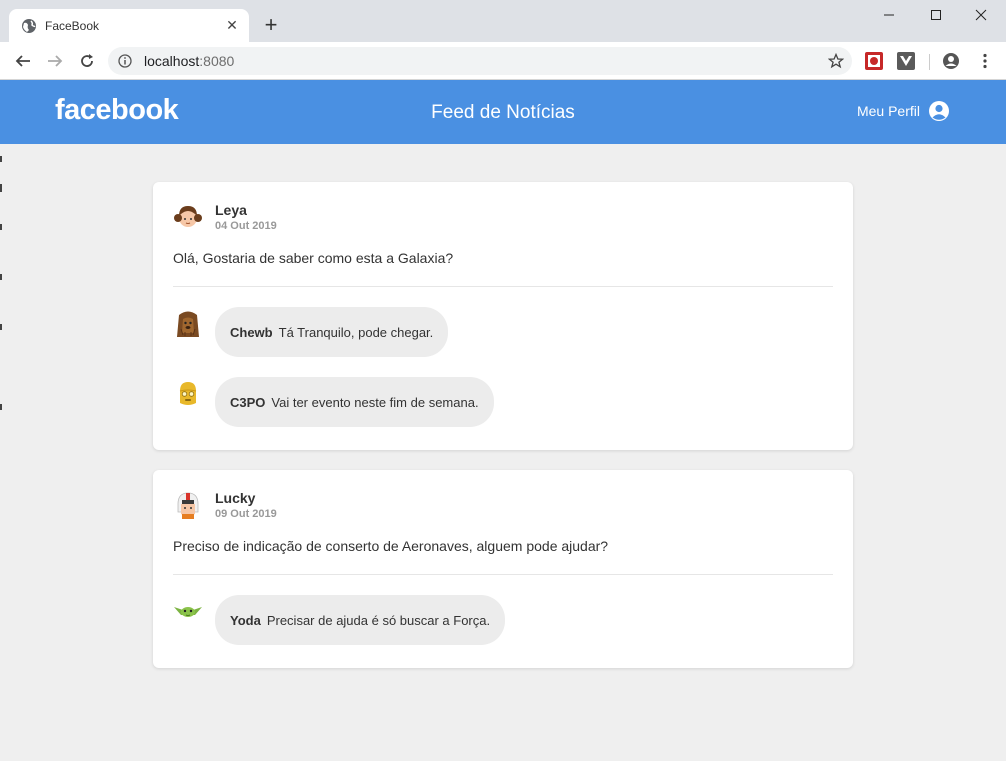  Describe the element at coordinates (503, 21) in the screenshot. I see `browser-titlebar: FaceBook ✕ +` at that location.